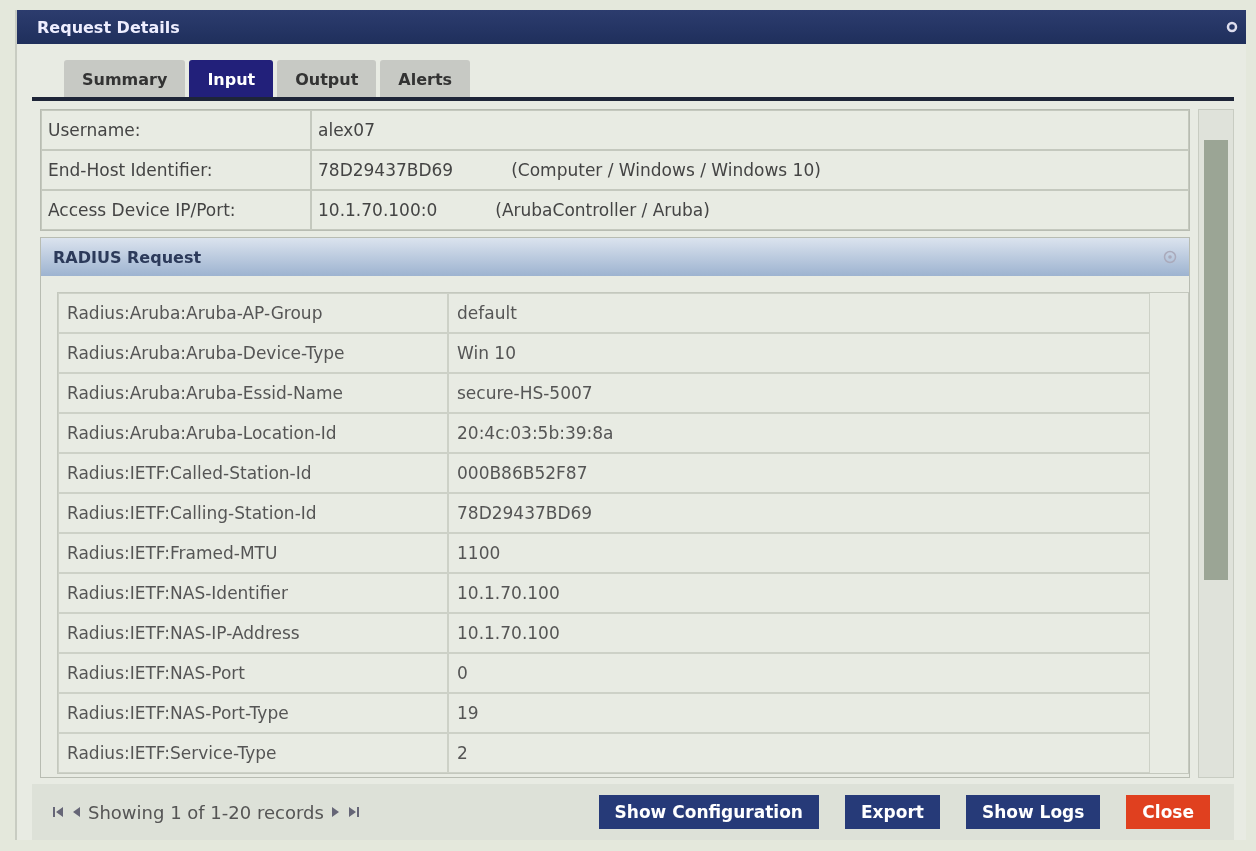  What do you see at coordinates (253, 633) in the screenshot?
I see `attribute-cell: Radius:IETF:NAS-IP-Address` at bounding box center [253, 633].